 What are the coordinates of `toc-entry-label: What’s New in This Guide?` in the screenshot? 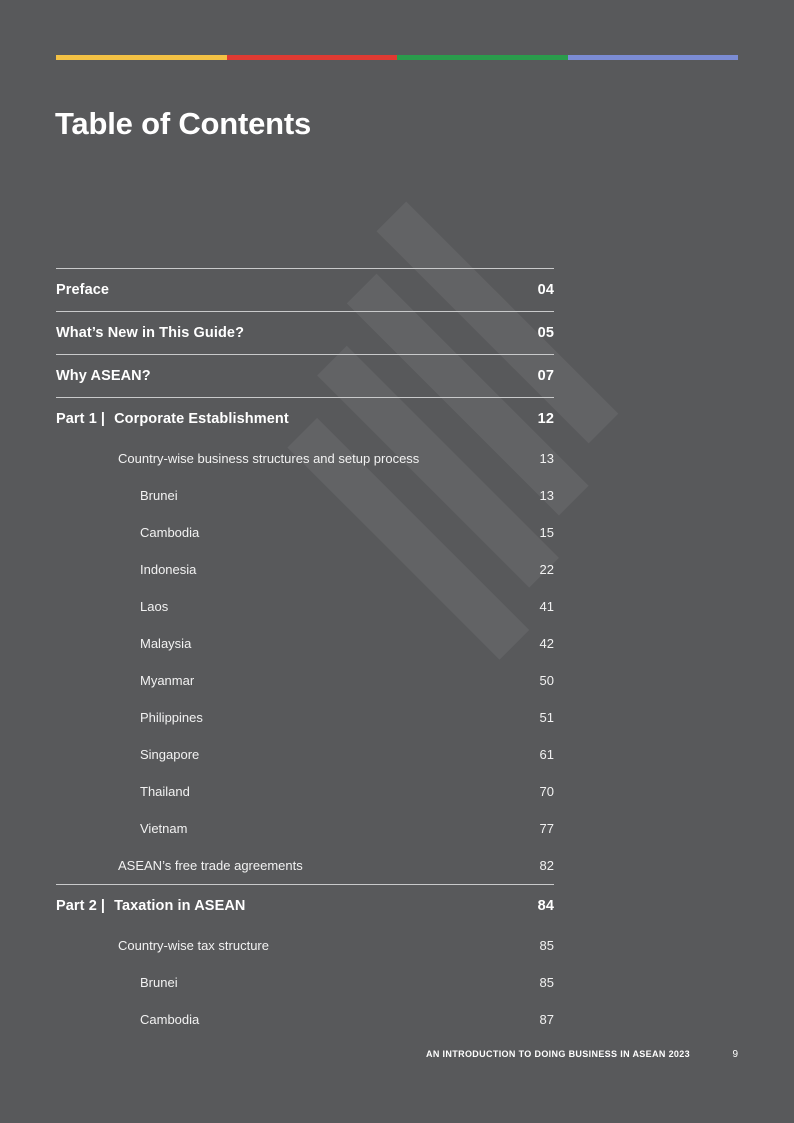 It's located at (150, 333).